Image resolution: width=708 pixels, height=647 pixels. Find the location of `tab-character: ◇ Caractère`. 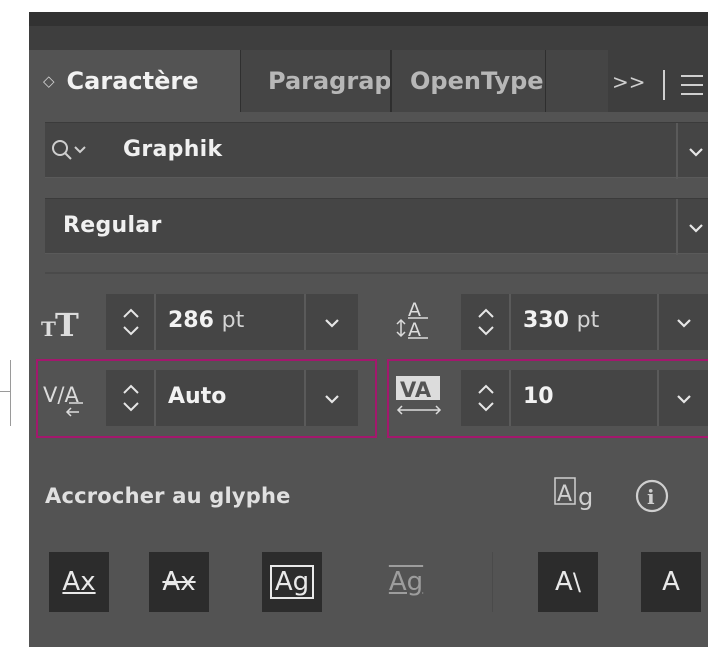

tab-character: ◇ Caractère is located at coordinates (134, 81).